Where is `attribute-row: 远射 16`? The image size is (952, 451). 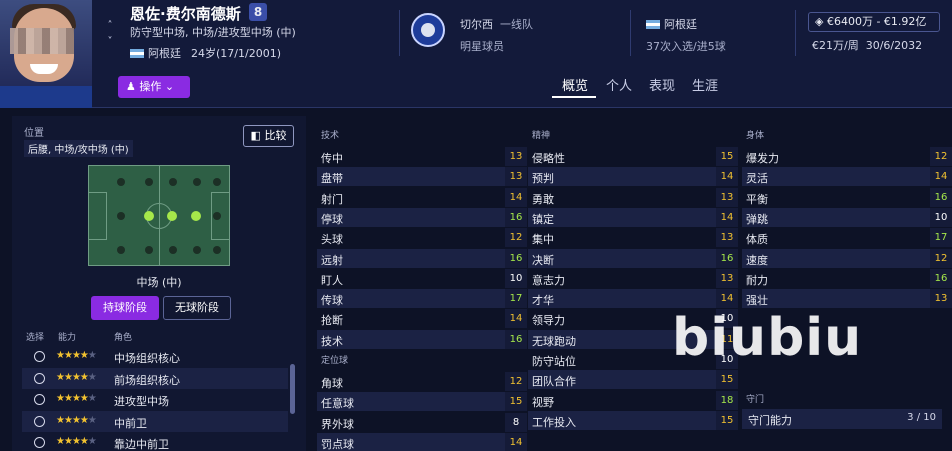
attribute-row: 远射 16 is located at coordinates (422, 258).